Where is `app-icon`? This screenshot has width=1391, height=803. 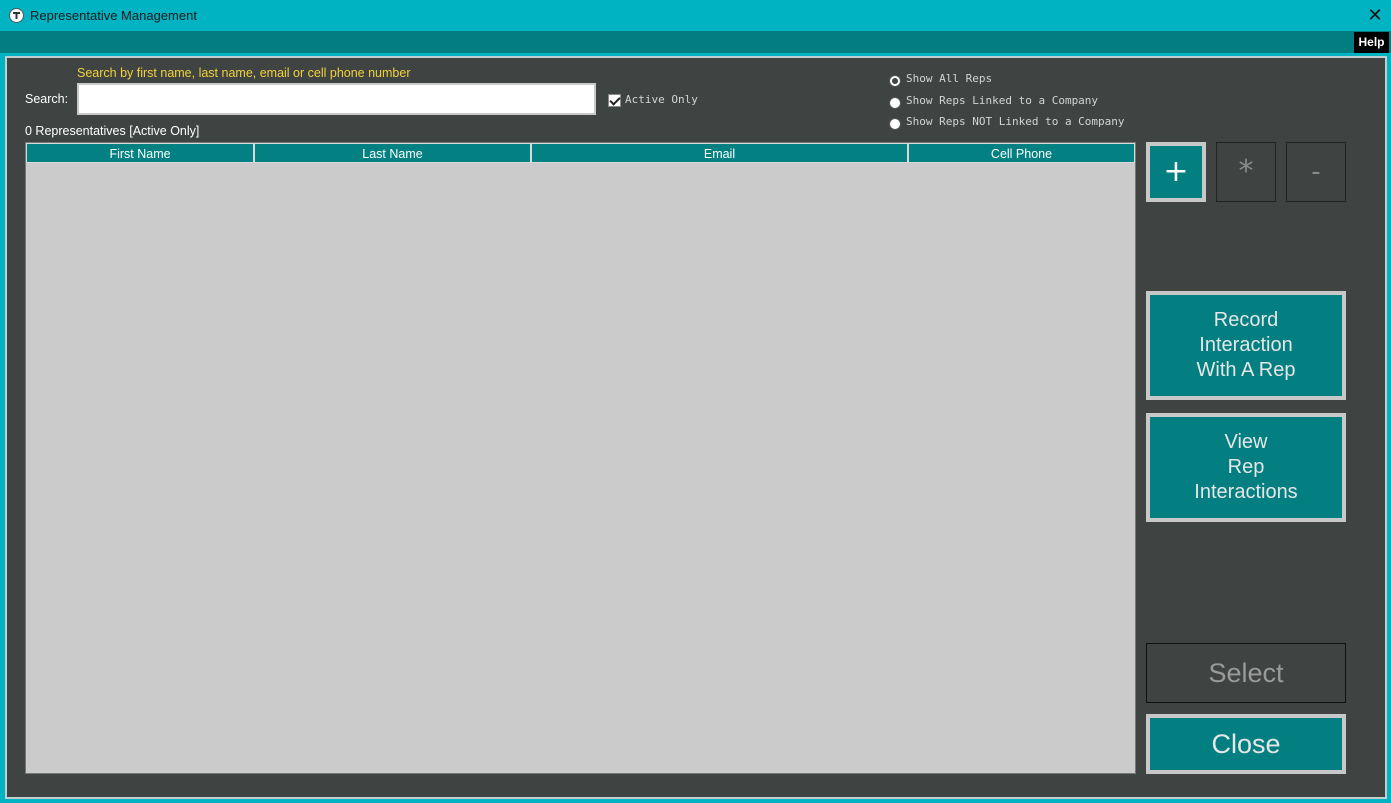
app-icon is located at coordinates (16, 15).